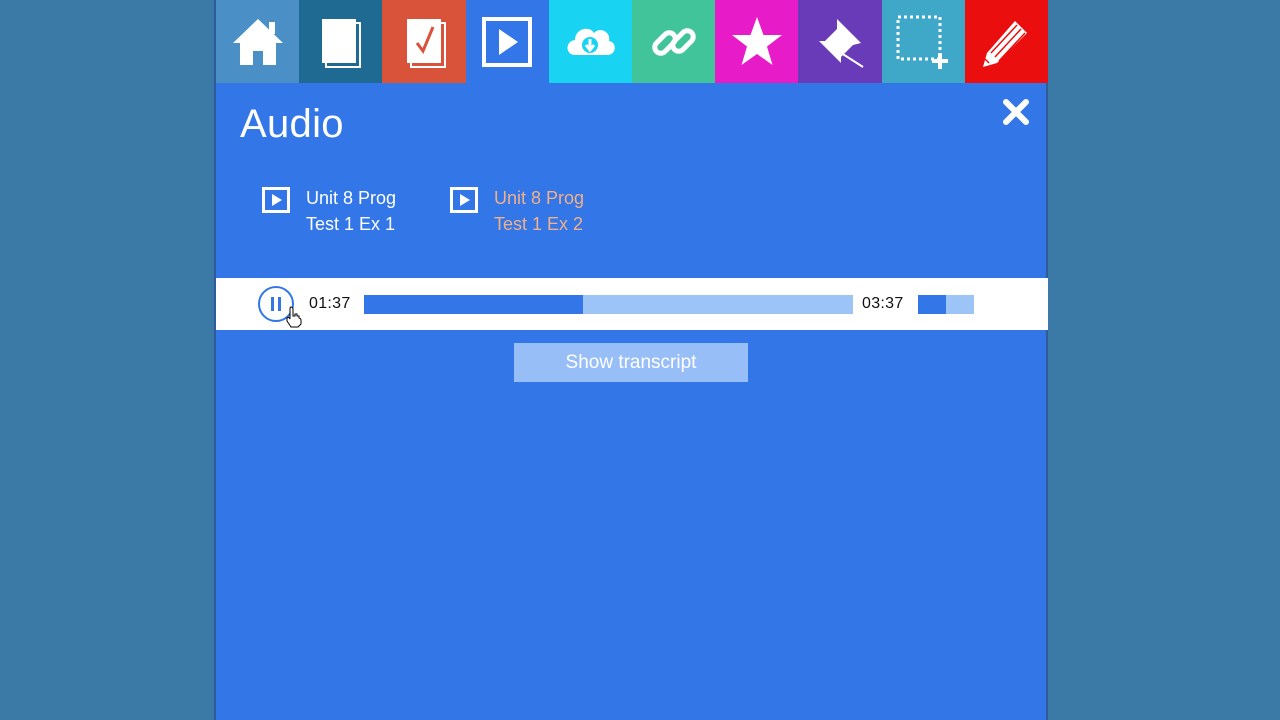 This screenshot has width=1280, height=720. I want to click on draw-button, so click(1006, 41).